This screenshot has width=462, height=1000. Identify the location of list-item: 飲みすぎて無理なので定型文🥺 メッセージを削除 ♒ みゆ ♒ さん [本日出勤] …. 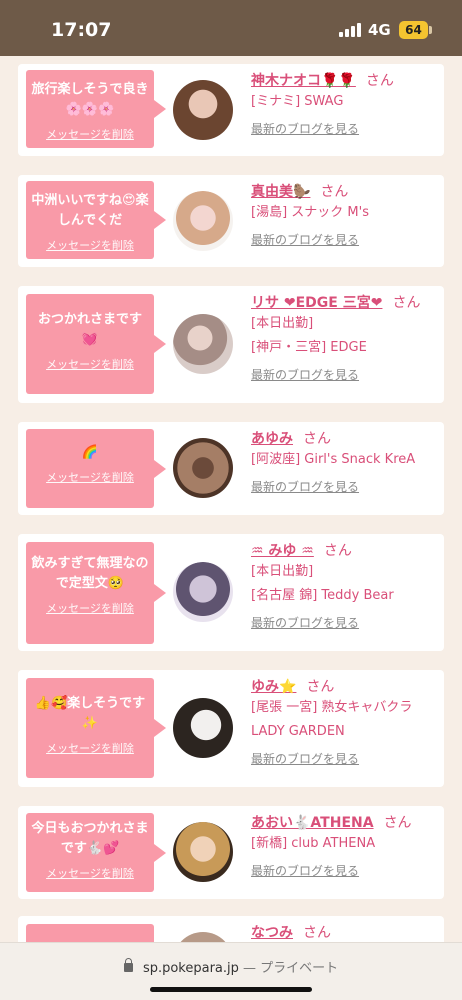
(231, 592).